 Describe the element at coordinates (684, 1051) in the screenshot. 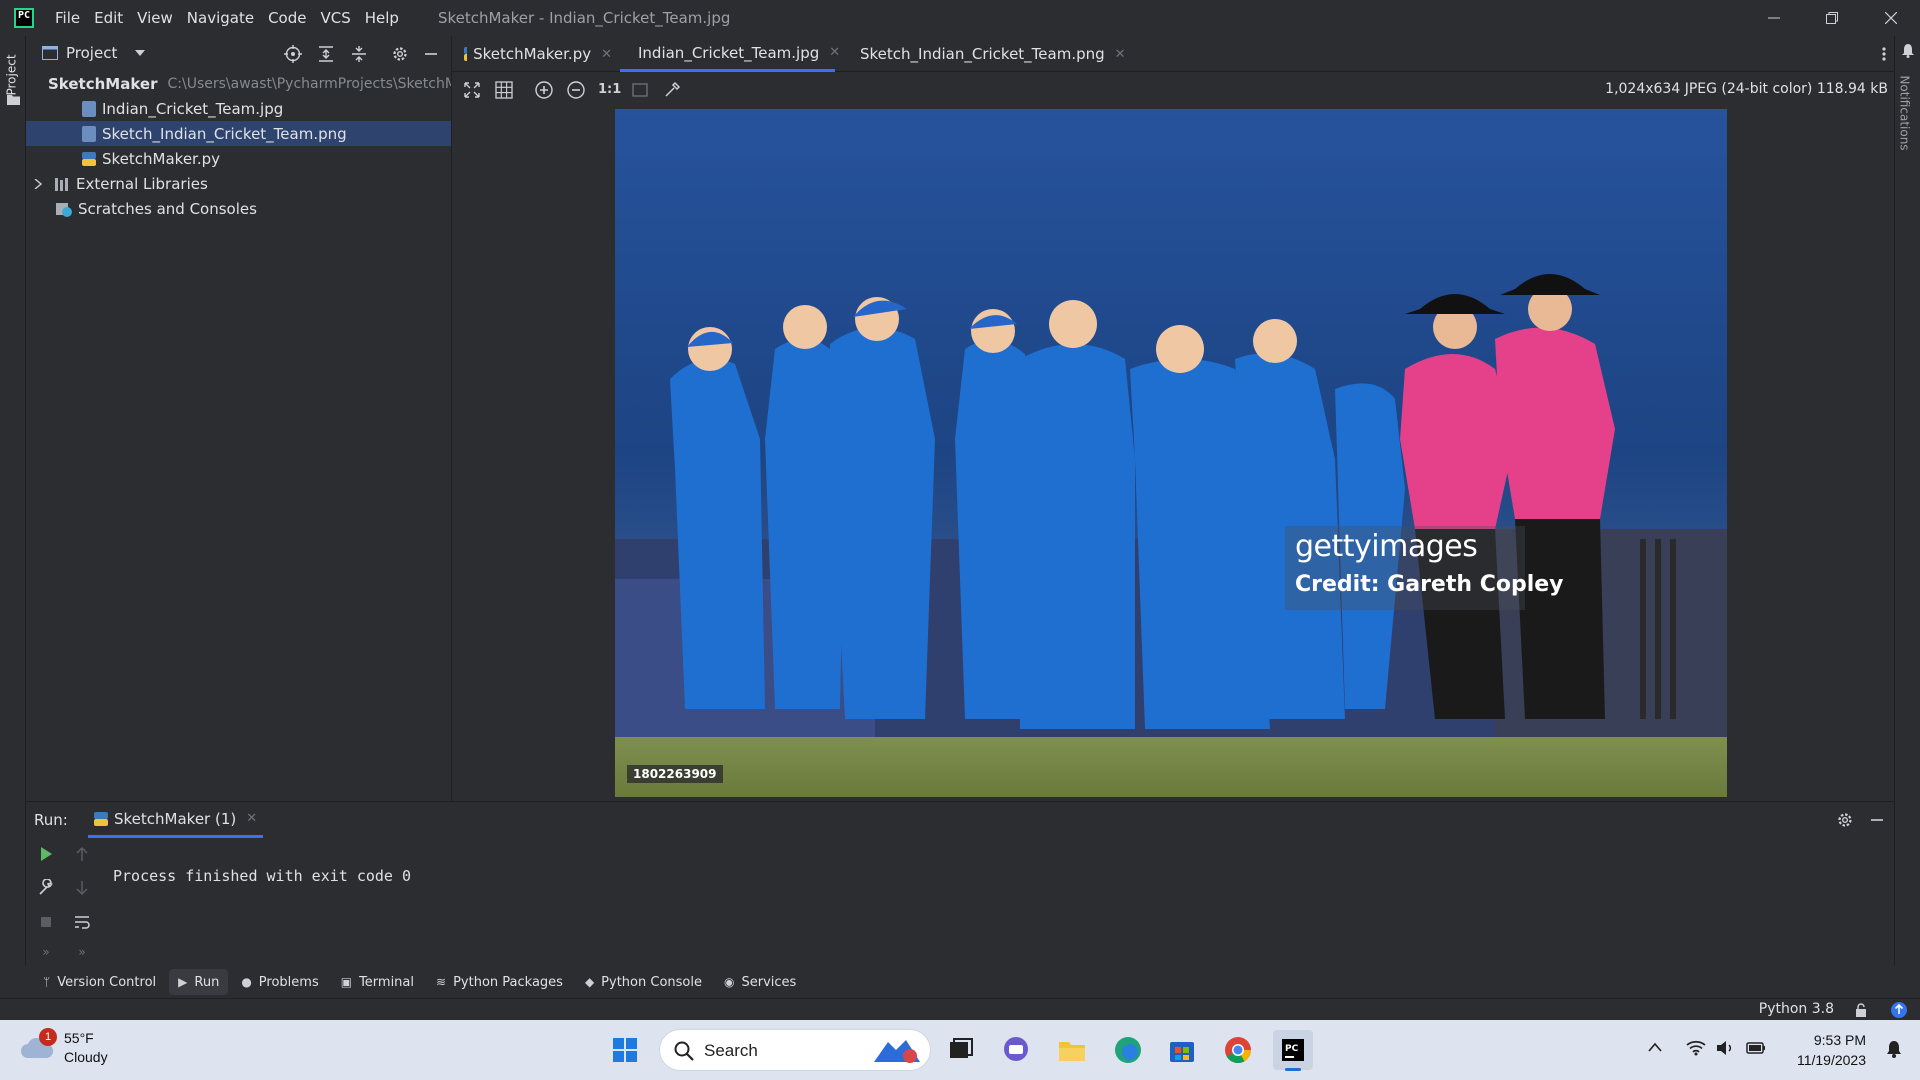

I see `search-icon` at that location.